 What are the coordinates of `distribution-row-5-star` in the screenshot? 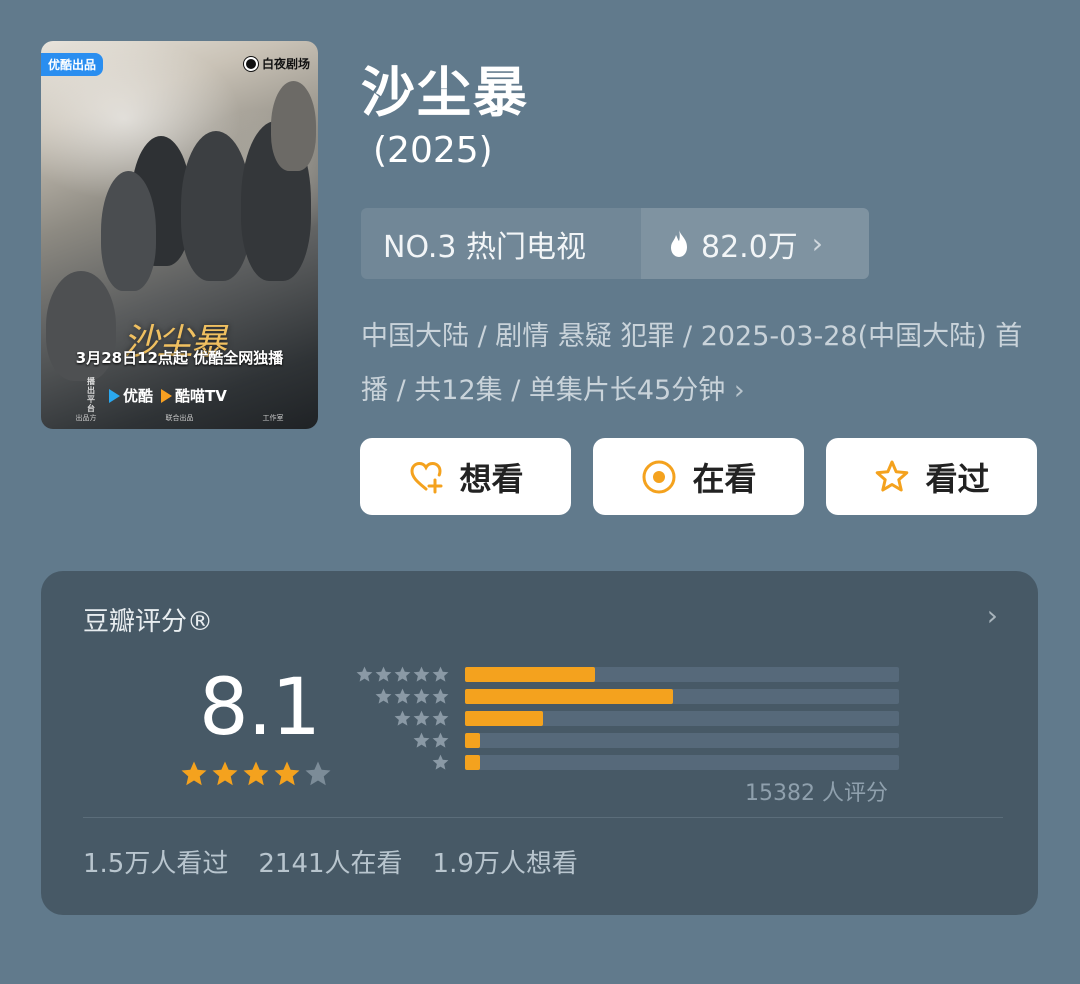 It's located at (626, 676).